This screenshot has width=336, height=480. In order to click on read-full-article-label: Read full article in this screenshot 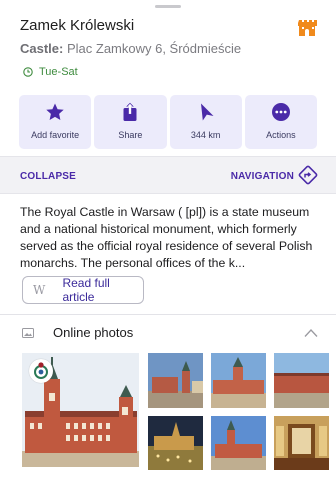, I will do `click(86, 290)`.